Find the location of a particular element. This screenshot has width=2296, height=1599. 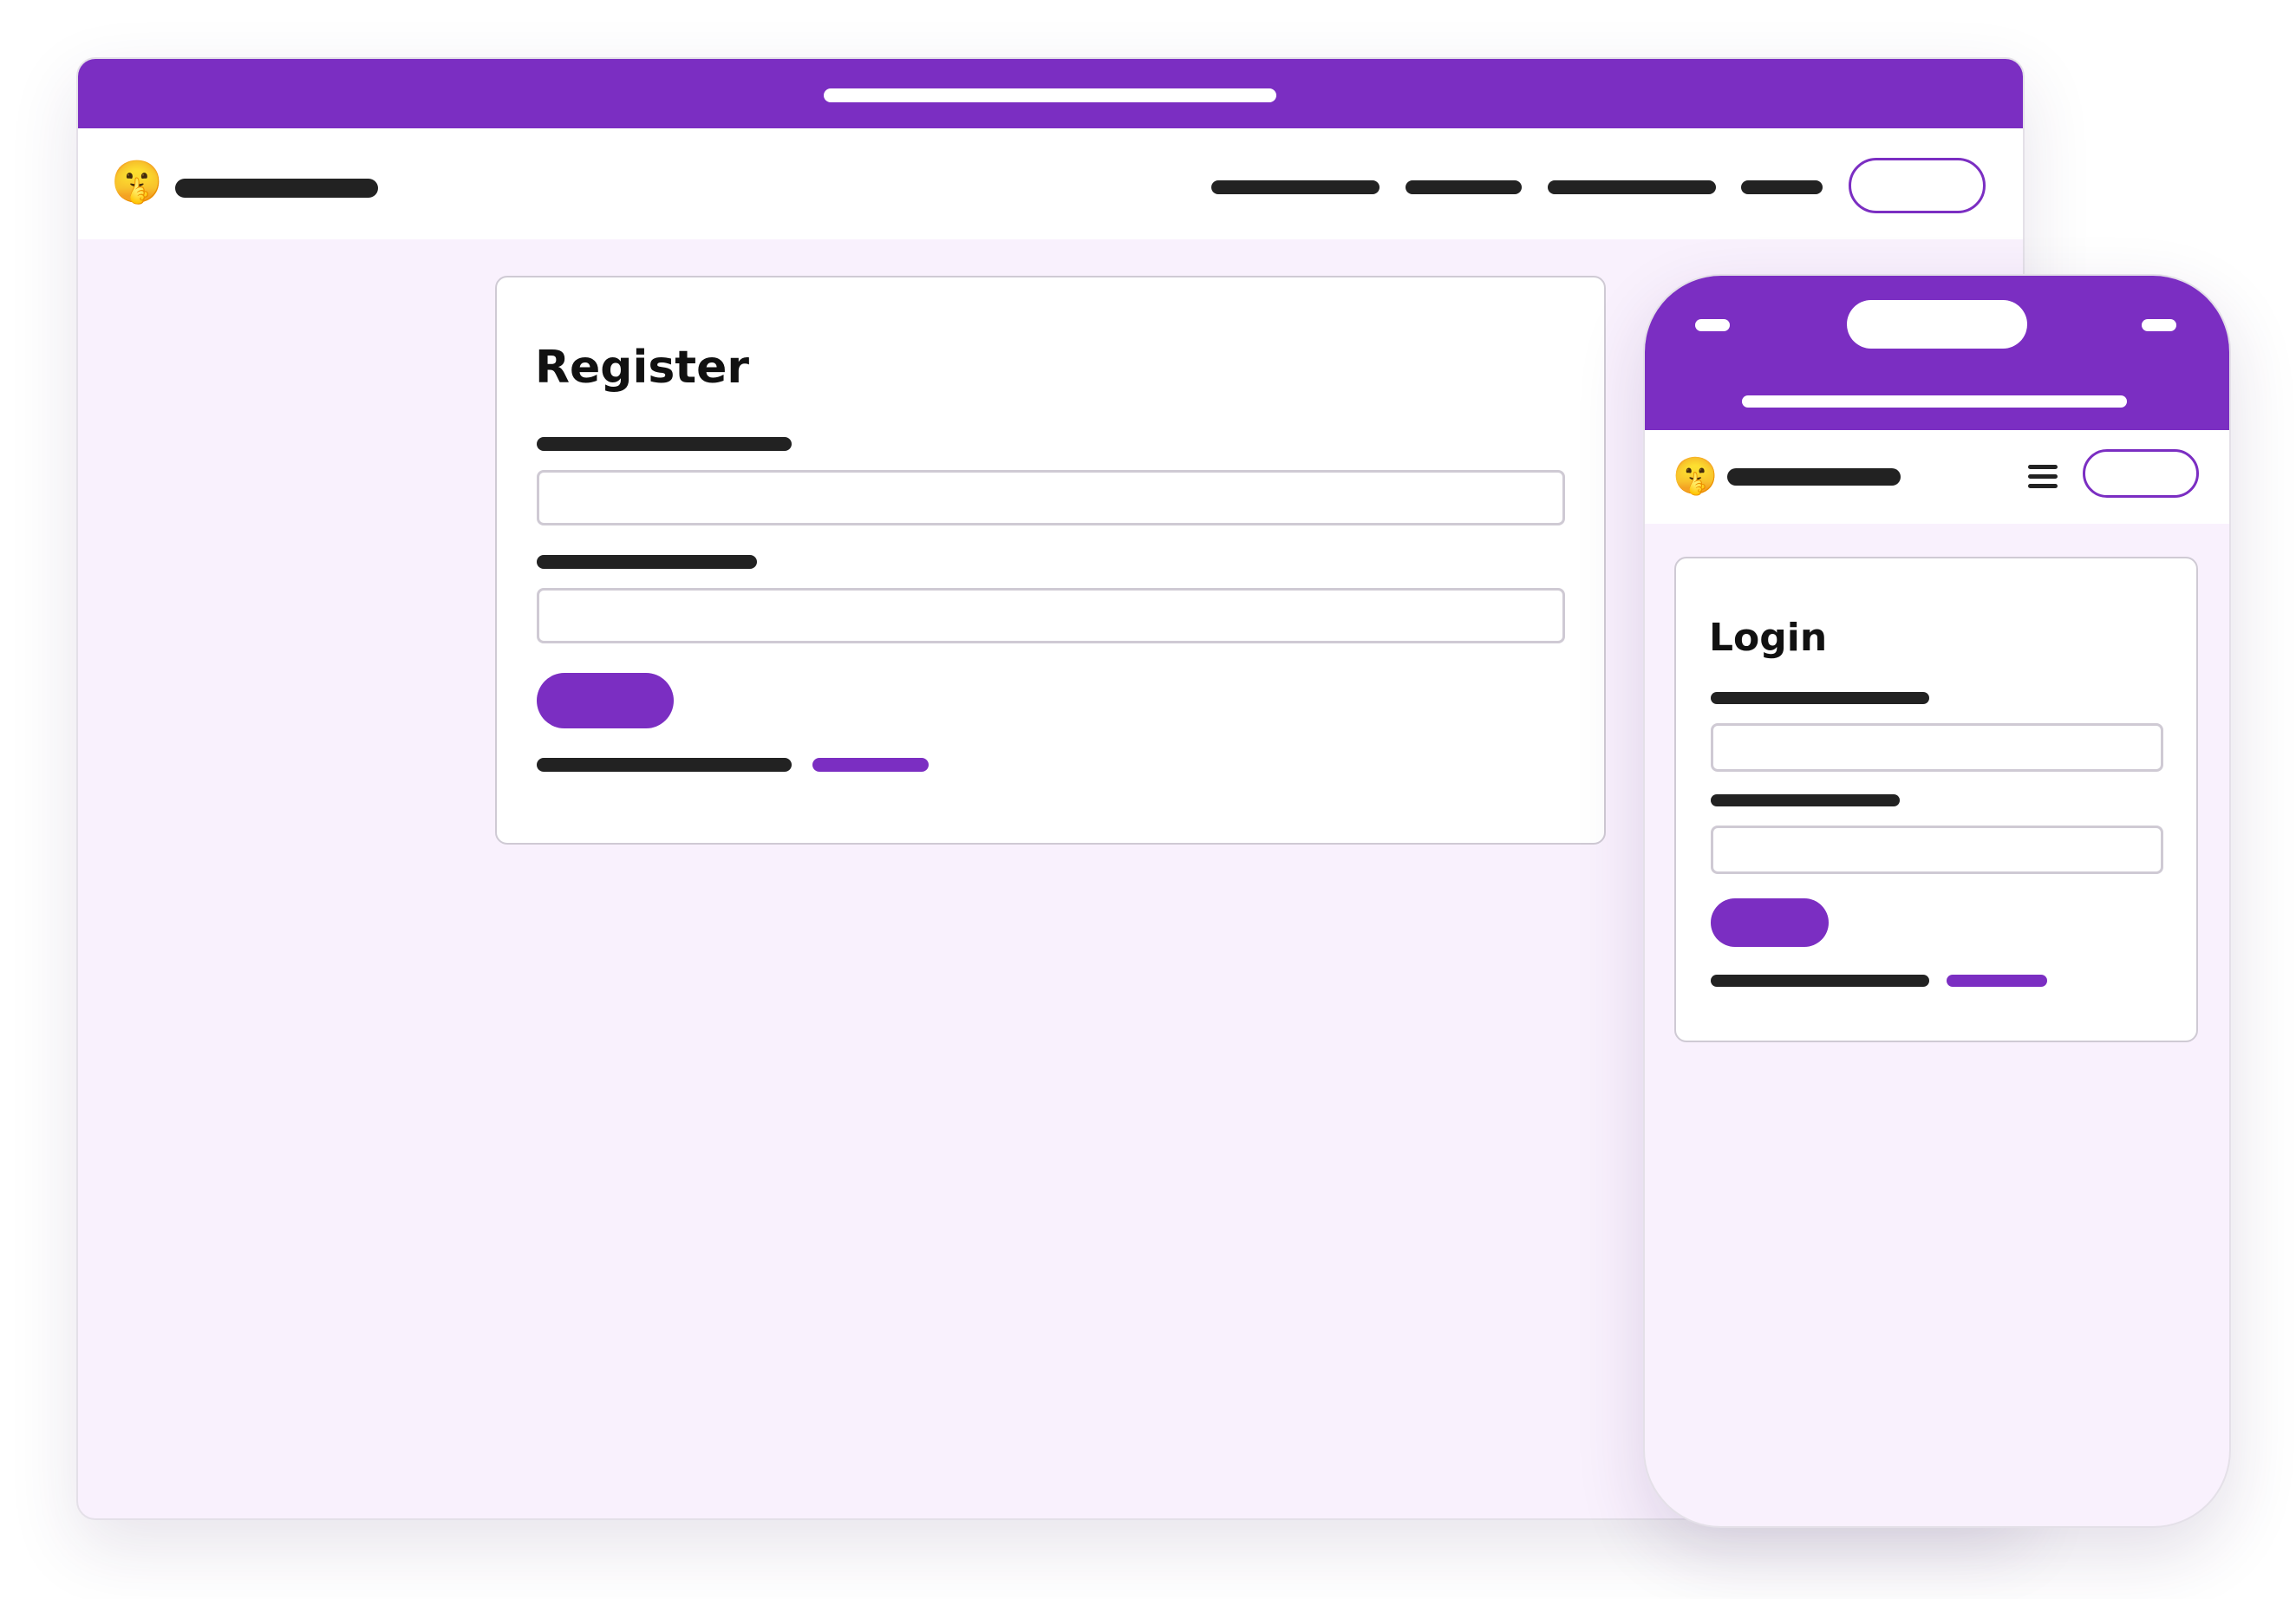

hamburger-menu-icon is located at coordinates (2043, 477).